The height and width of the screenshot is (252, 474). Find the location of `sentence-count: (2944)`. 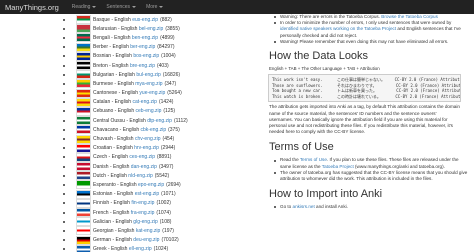

sentence-count: (2944) is located at coordinates (168, 148).